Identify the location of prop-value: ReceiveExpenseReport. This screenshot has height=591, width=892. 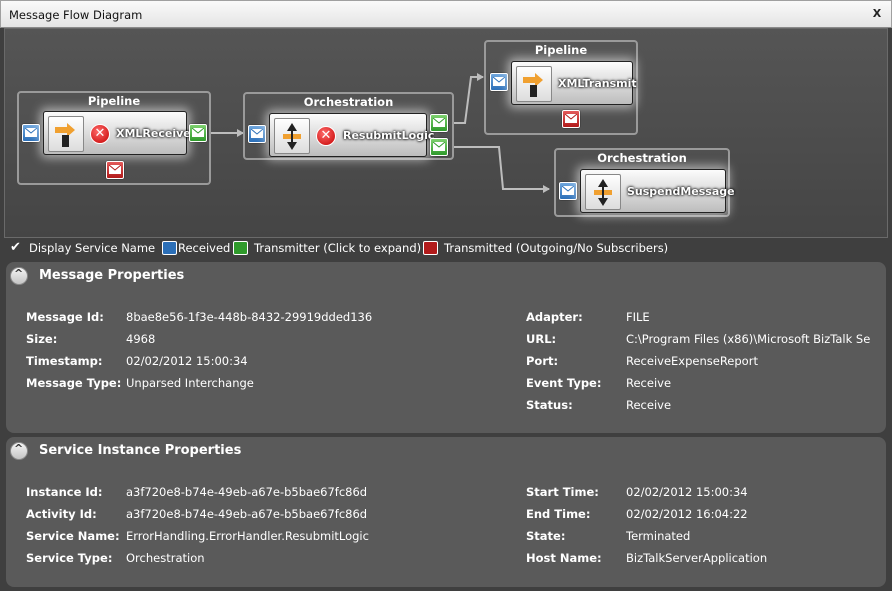
(692, 361).